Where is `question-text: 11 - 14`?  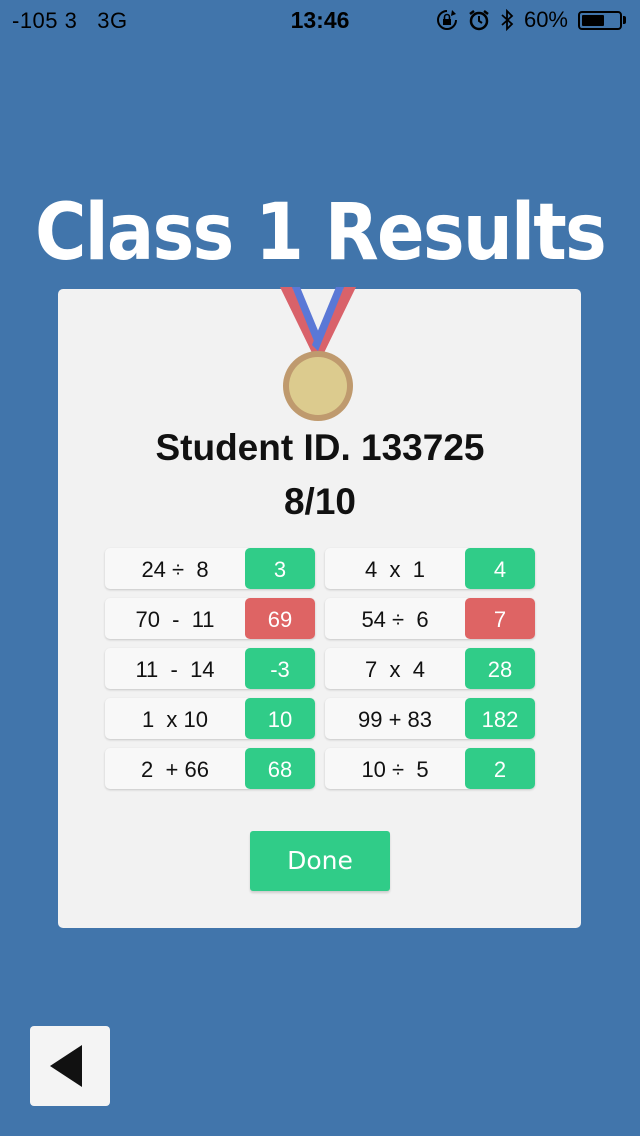 question-text: 11 - 14 is located at coordinates (175, 669).